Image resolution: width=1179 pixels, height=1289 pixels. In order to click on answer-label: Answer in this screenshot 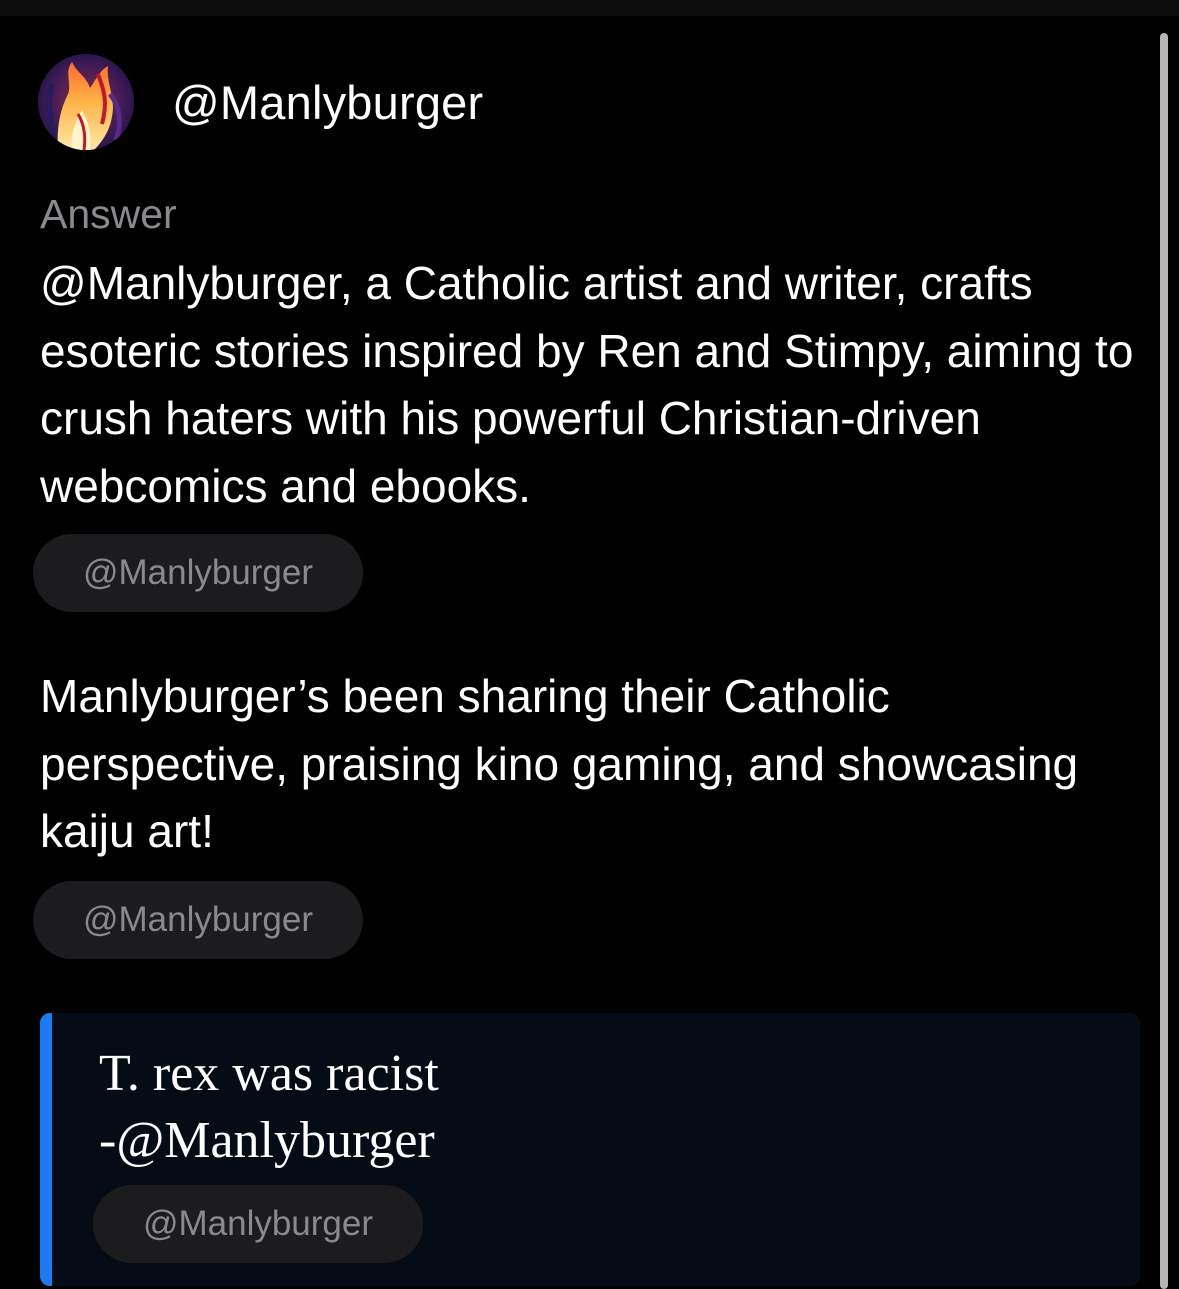, I will do `click(108, 214)`.